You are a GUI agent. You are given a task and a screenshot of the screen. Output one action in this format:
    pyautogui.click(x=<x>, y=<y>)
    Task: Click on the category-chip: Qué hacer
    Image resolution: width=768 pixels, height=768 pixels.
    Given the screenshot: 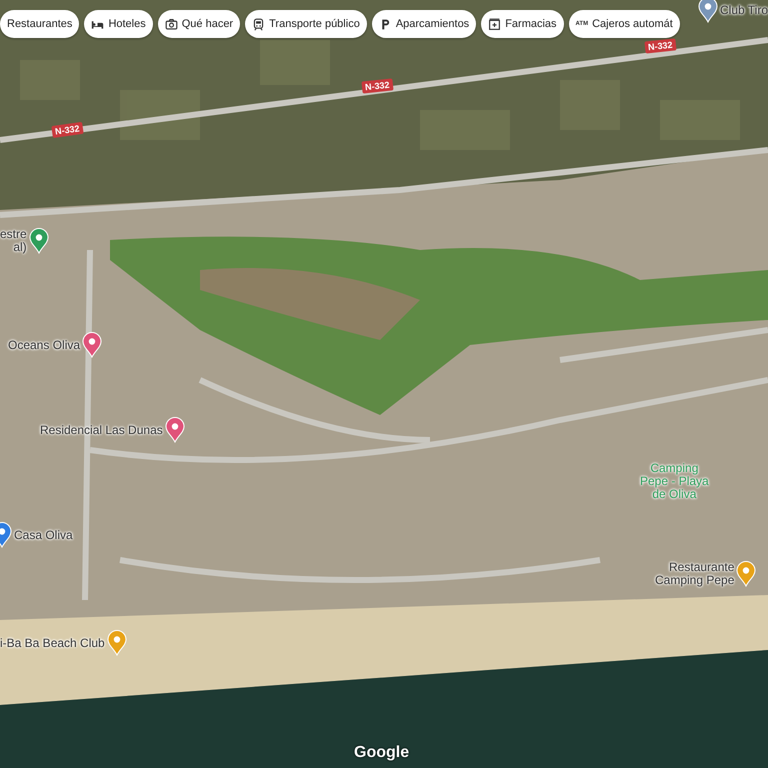 What is the action you would take?
    pyautogui.click(x=199, y=24)
    